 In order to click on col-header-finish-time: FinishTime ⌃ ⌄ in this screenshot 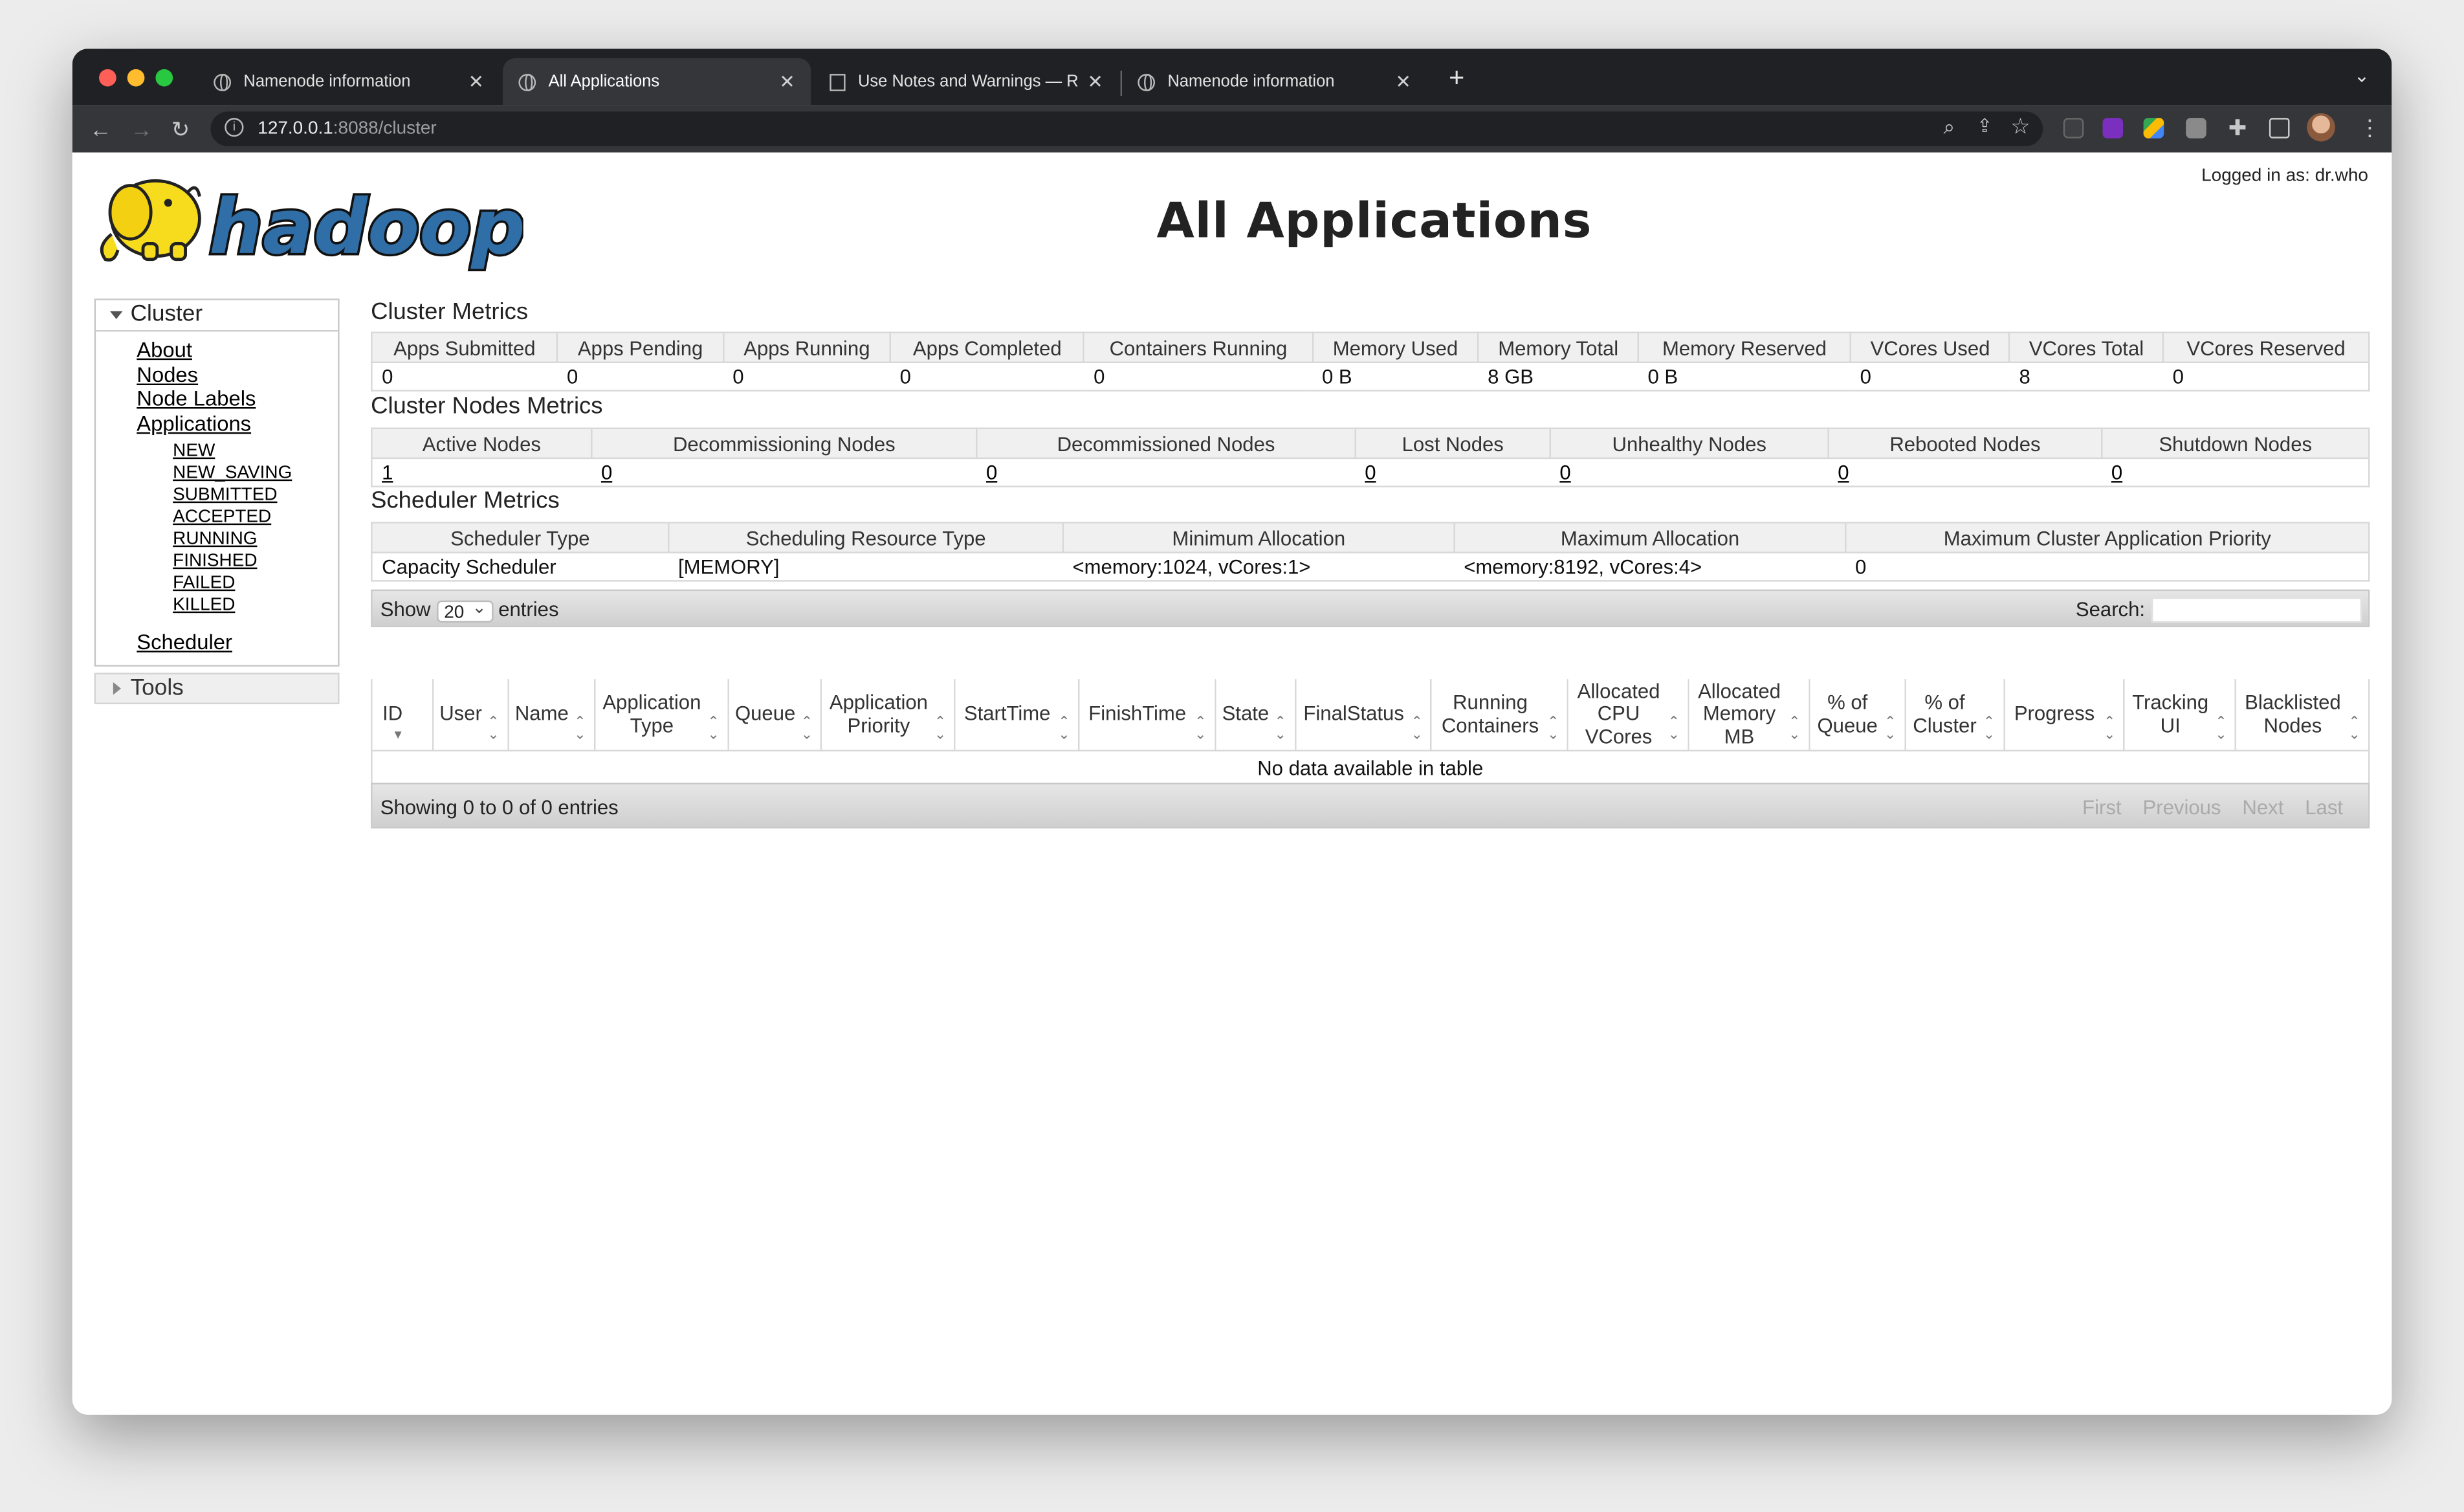, I will do `click(1146, 715)`.